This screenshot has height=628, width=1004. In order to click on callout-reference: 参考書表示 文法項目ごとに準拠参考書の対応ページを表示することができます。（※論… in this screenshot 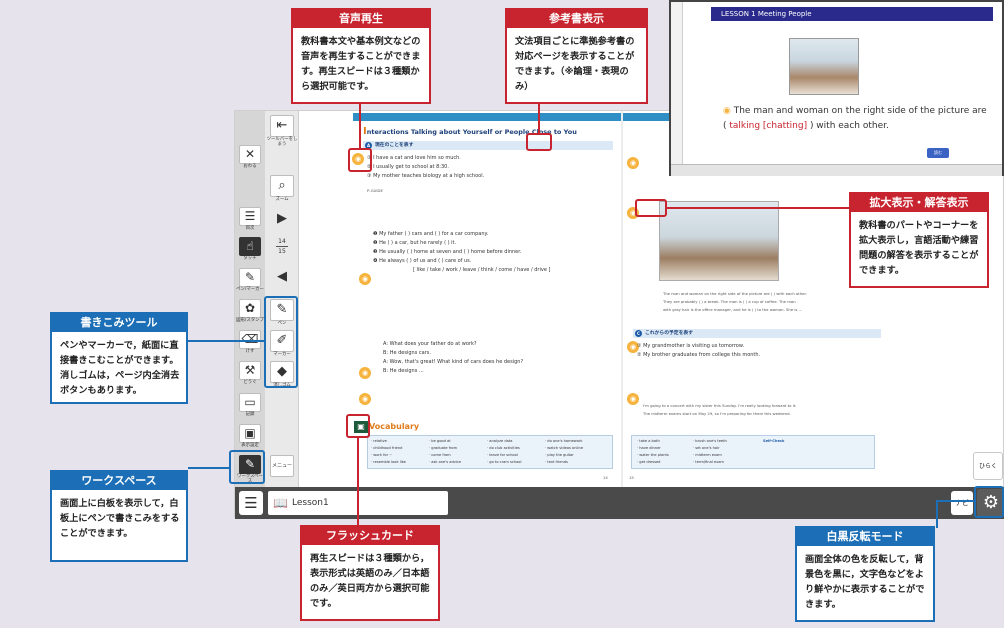, I will do `click(576, 56)`.